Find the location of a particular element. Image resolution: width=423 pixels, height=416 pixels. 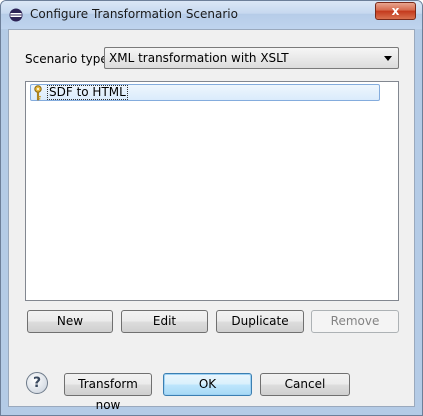

duplicate-button: Duplicate is located at coordinates (260, 321).